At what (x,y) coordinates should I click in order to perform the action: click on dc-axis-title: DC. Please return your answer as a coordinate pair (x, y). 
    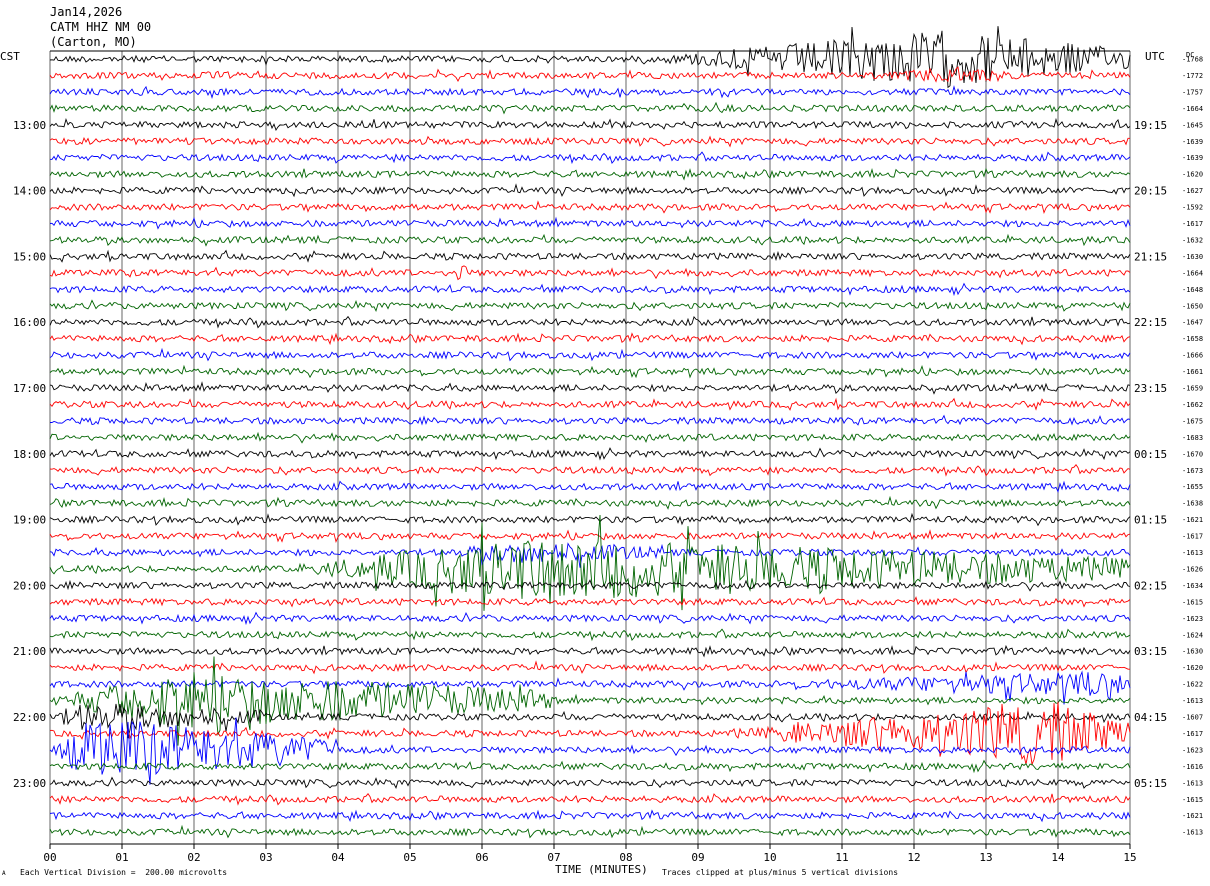
    Looking at the image, I should click on (1190, 55).